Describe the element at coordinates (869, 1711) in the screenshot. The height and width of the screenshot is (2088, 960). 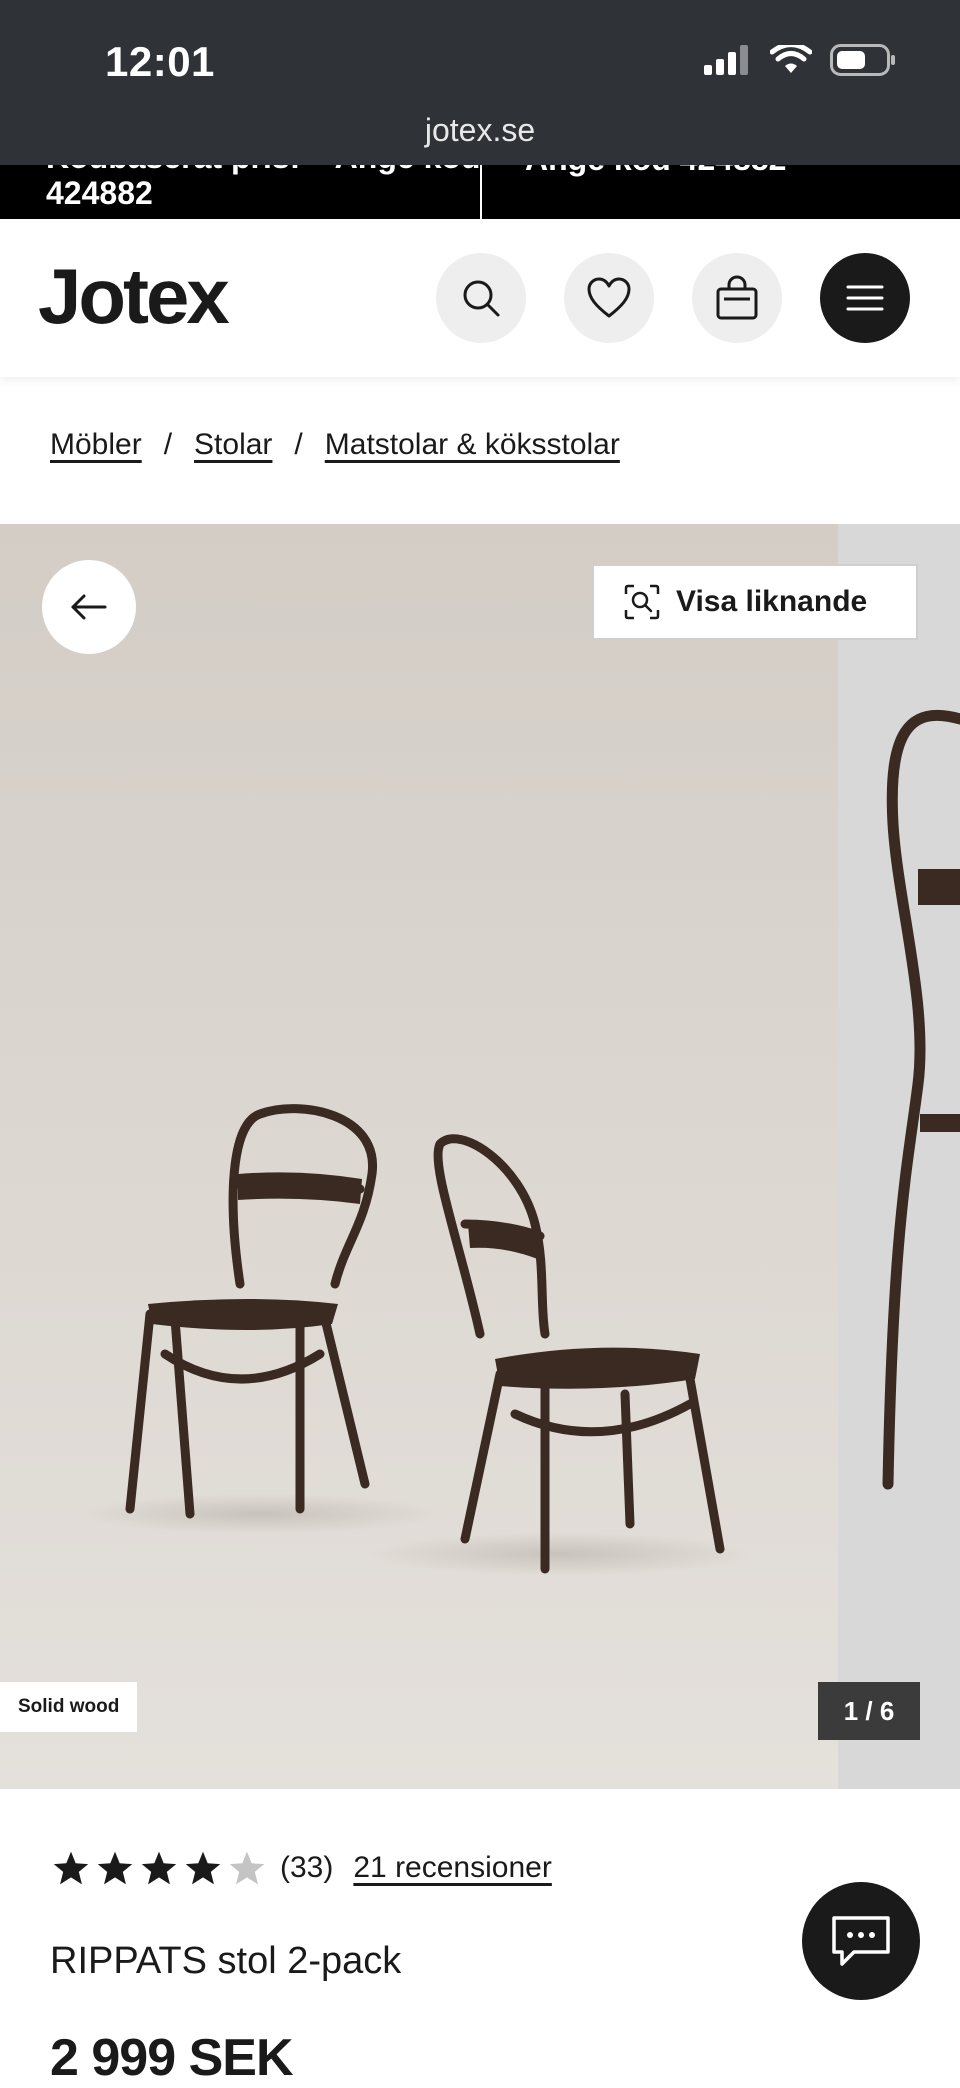
I see `image-counter: 1 / 6` at that location.